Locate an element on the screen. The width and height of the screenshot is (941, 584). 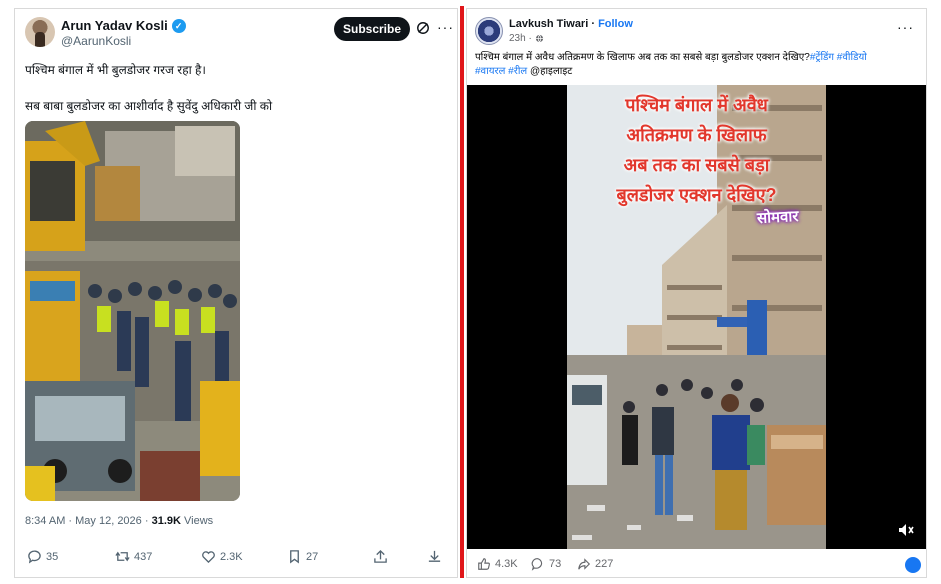
download-icon is located at coordinates (434, 556).